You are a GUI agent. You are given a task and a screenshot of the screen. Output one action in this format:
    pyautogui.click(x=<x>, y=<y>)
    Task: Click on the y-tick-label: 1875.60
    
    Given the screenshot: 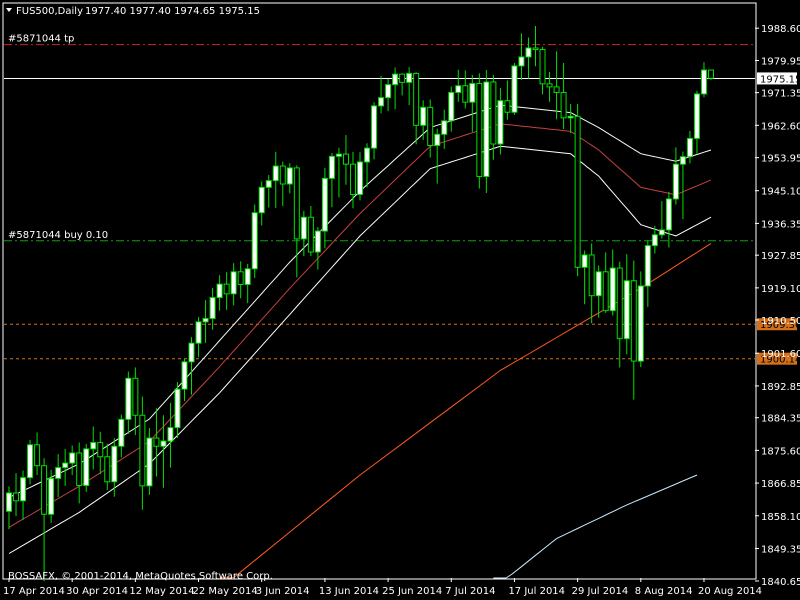 What is the action you would take?
    pyautogui.click(x=780, y=451)
    